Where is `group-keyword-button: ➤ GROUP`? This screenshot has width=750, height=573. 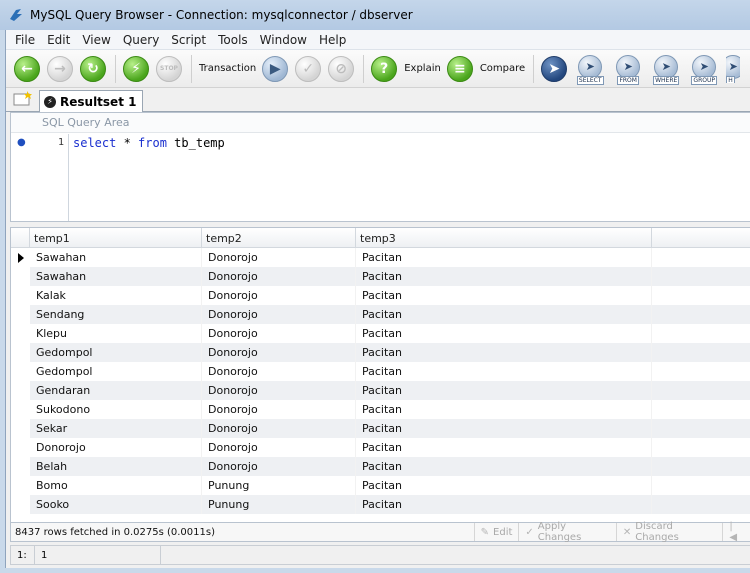 group-keyword-button: ➤ GROUP is located at coordinates (704, 69).